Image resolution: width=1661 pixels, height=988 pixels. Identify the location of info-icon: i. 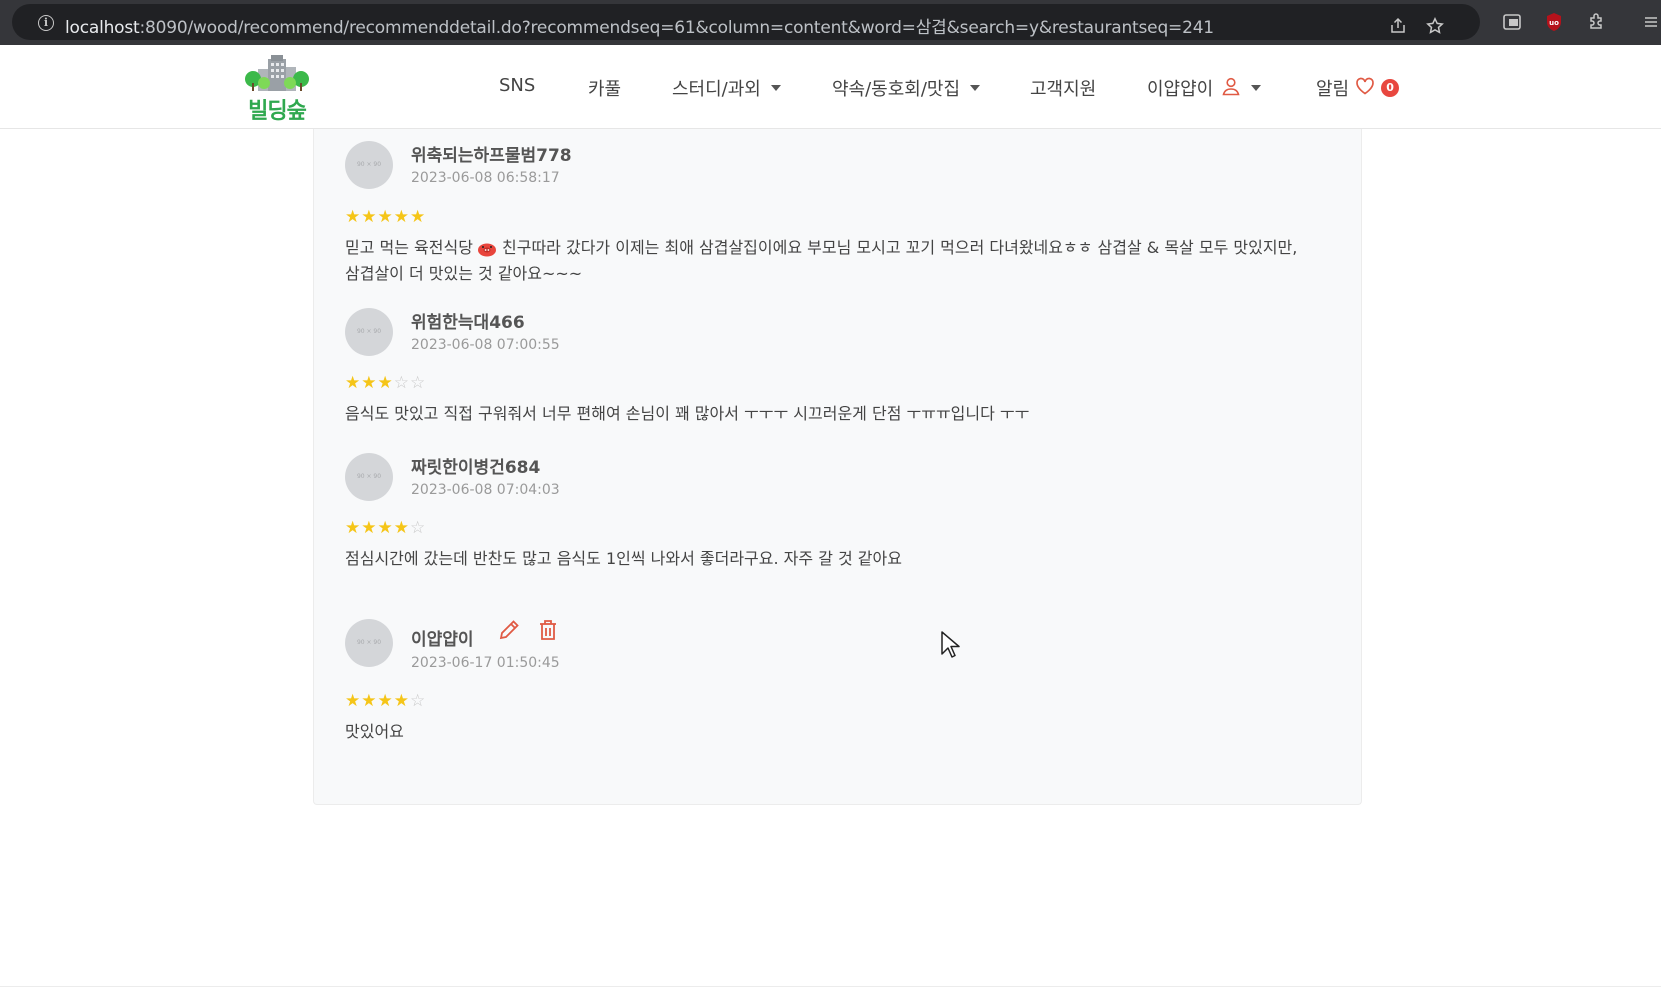
(46, 23).